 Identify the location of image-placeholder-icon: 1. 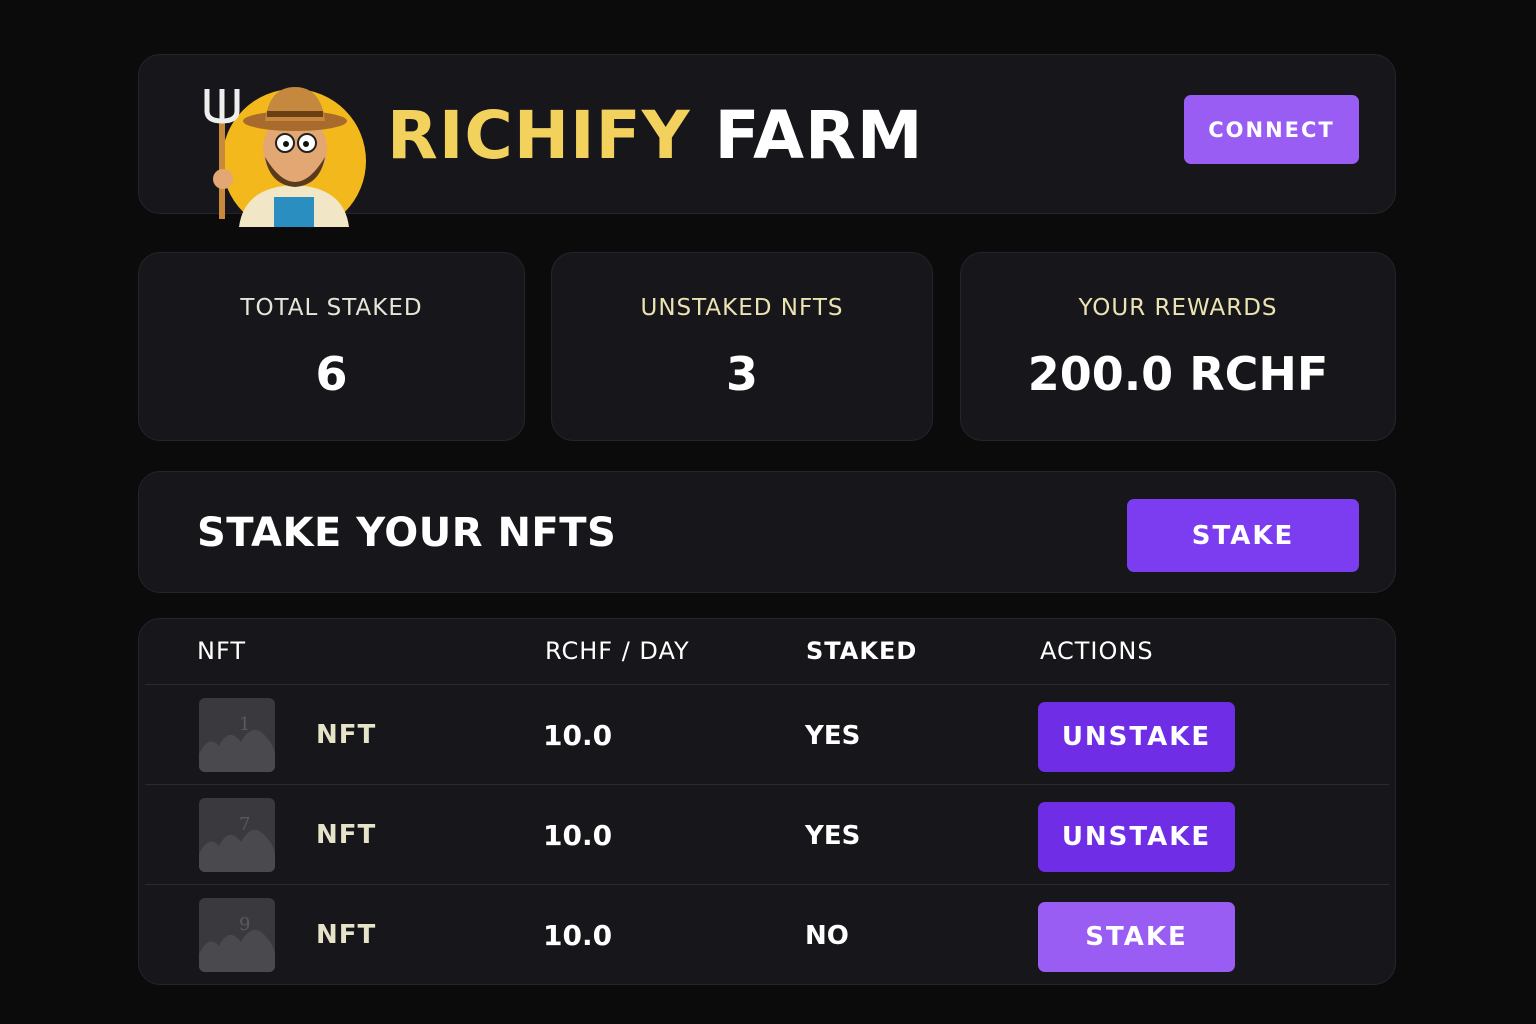
(237, 735).